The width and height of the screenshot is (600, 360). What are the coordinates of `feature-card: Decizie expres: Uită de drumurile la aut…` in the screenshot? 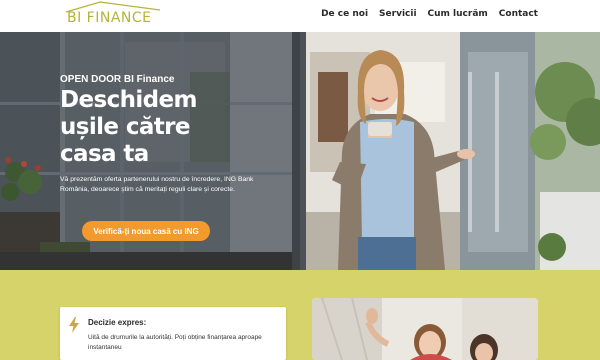 It's located at (173, 333).